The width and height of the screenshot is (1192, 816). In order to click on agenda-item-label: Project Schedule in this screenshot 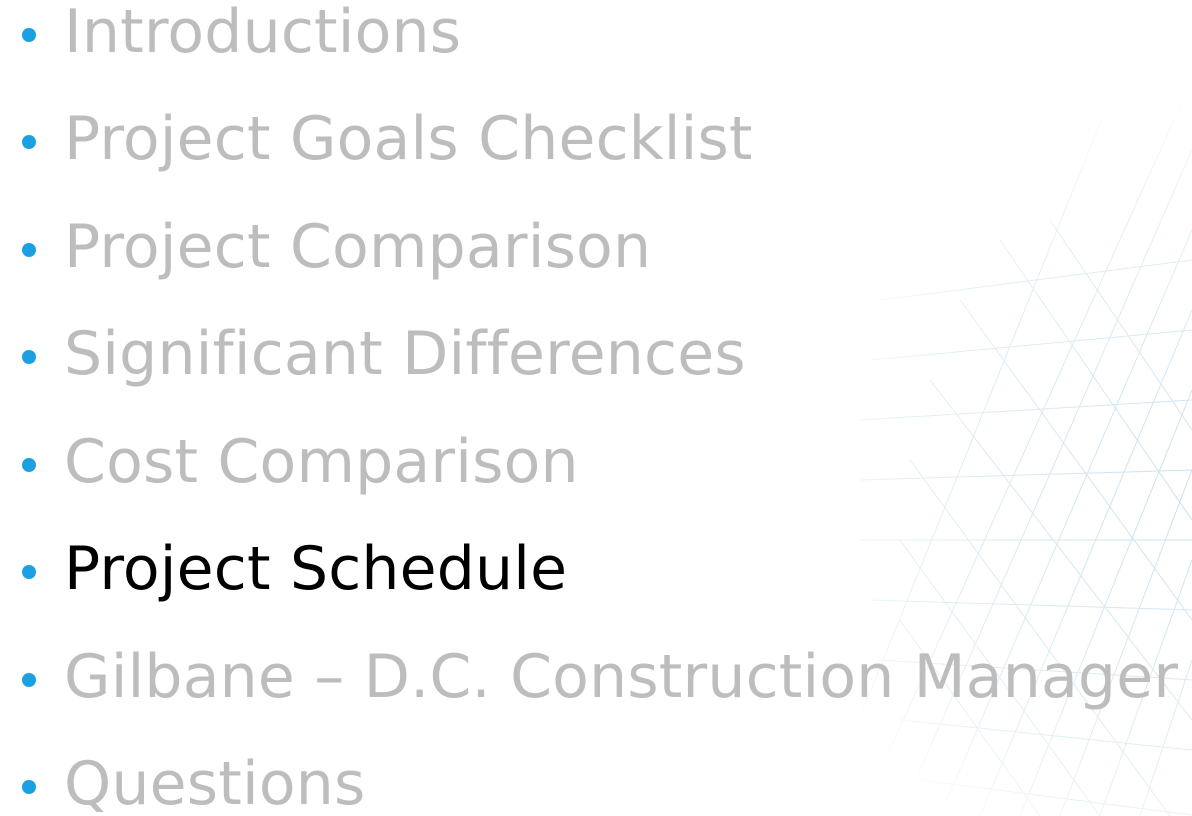, I will do `click(316, 569)`.